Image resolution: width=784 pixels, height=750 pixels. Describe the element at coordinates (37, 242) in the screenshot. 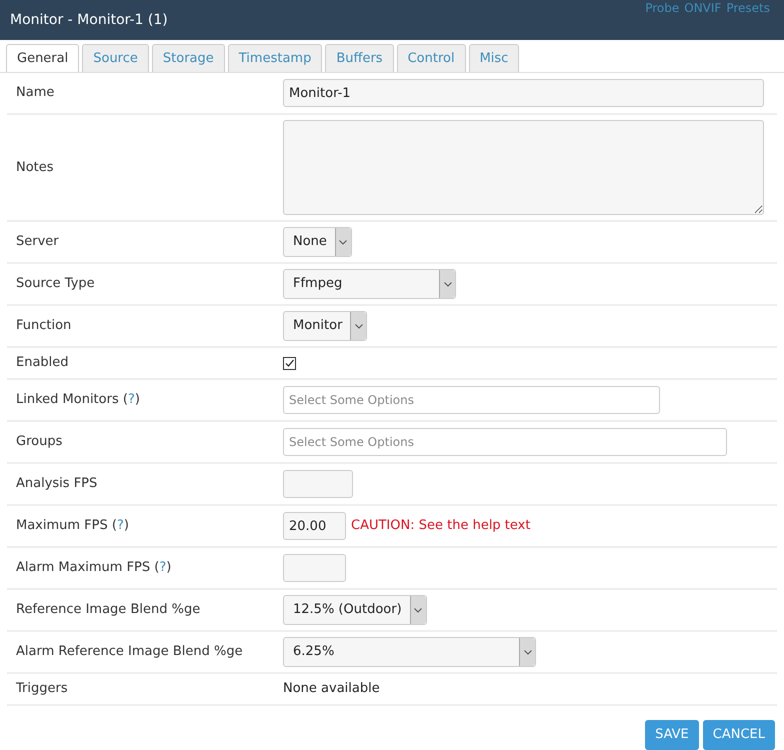

I see `field-label: Server` at that location.